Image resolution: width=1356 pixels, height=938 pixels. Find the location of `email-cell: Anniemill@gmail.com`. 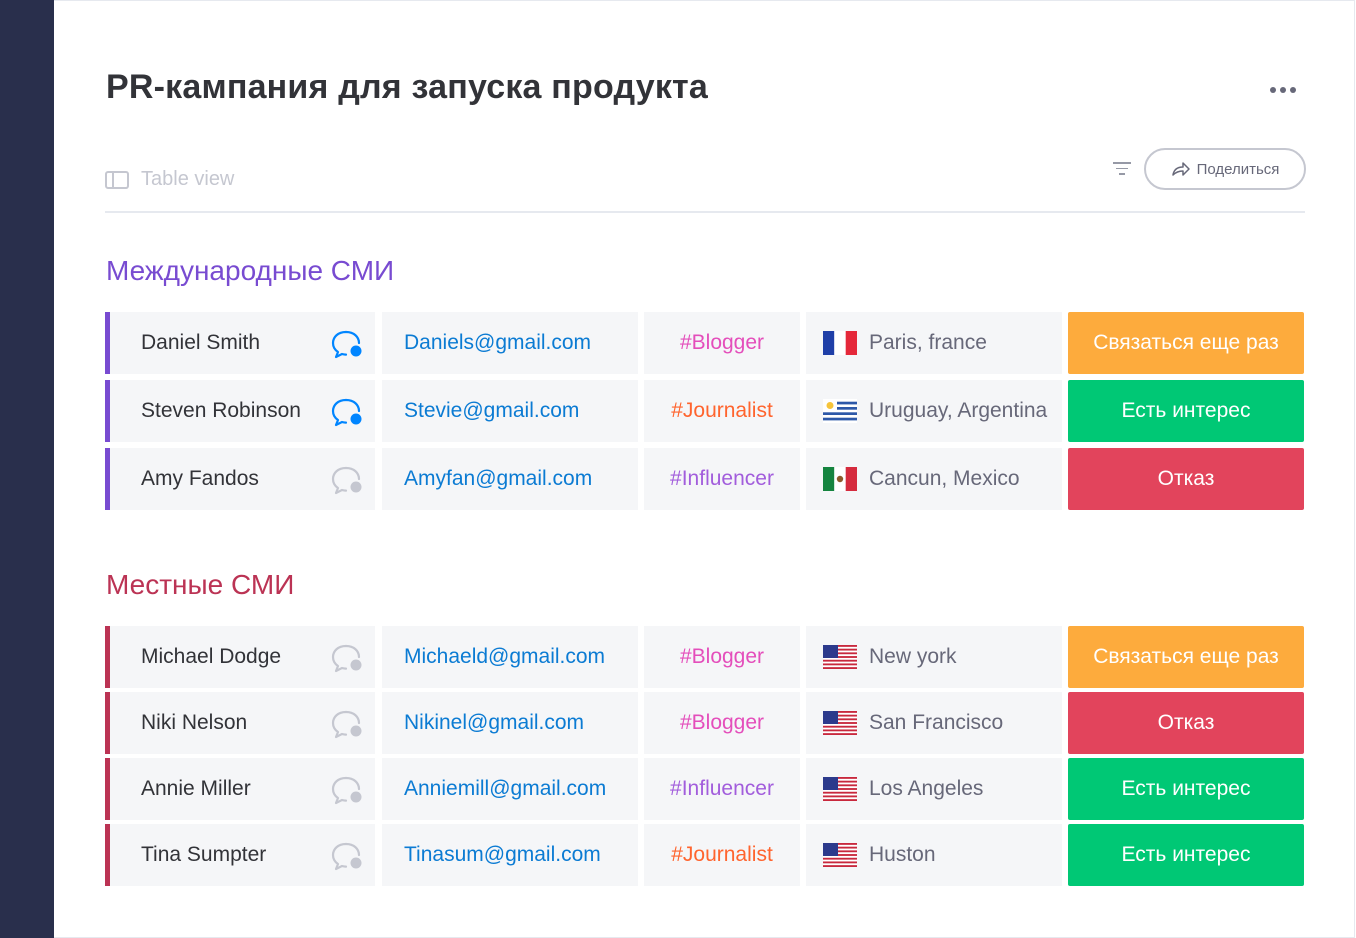

email-cell: Anniemill@gmail.com is located at coordinates (510, 789).